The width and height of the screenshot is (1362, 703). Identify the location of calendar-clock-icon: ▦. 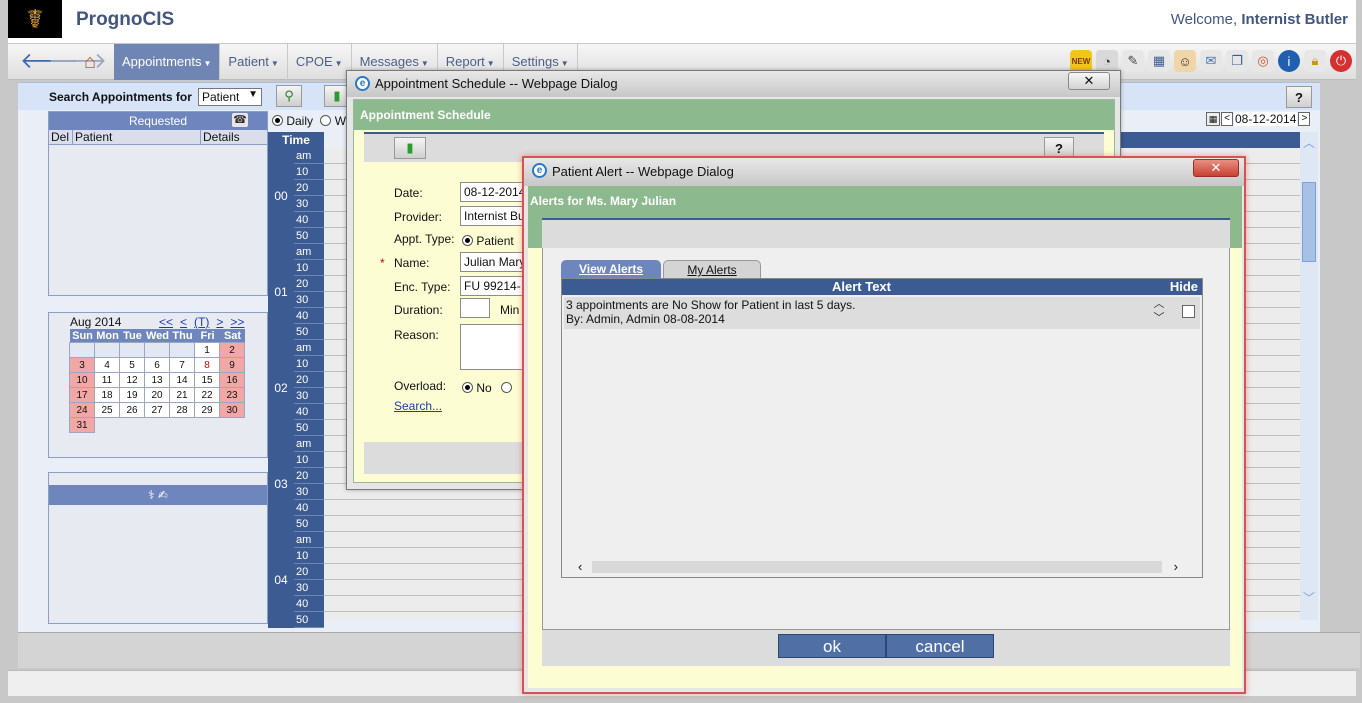
(1159, 61).